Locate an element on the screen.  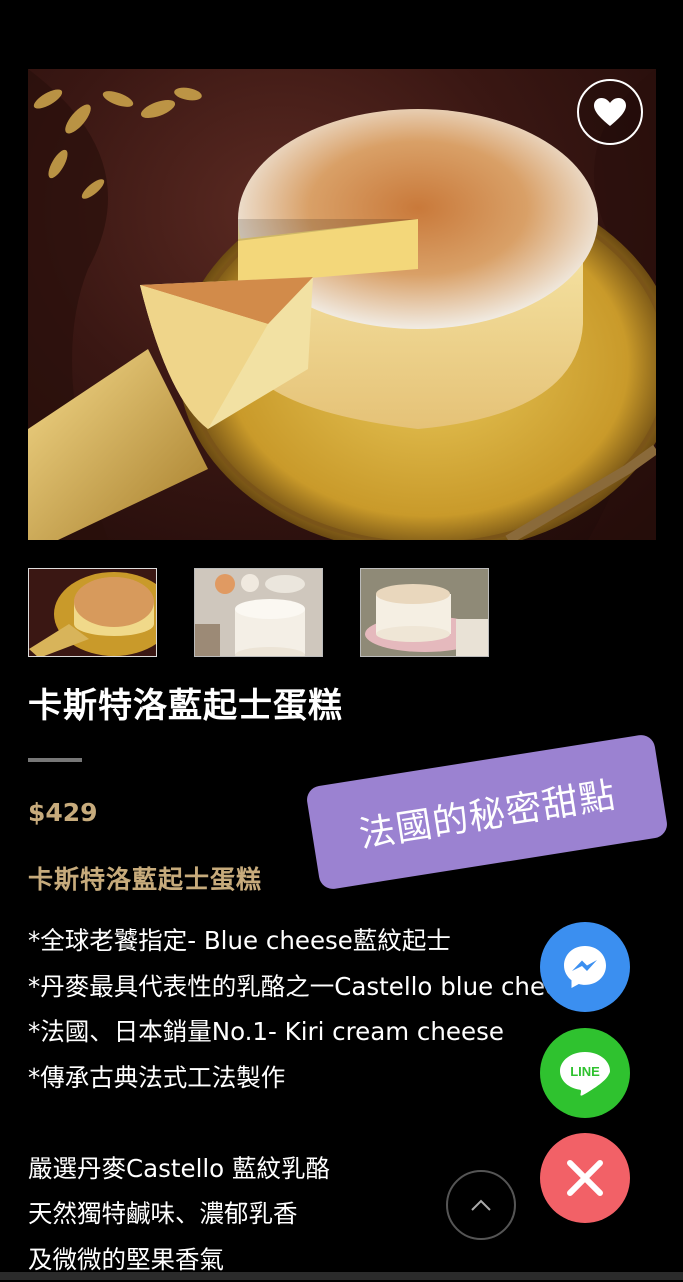
product-price: $429 is located at coordinates (63, 812).